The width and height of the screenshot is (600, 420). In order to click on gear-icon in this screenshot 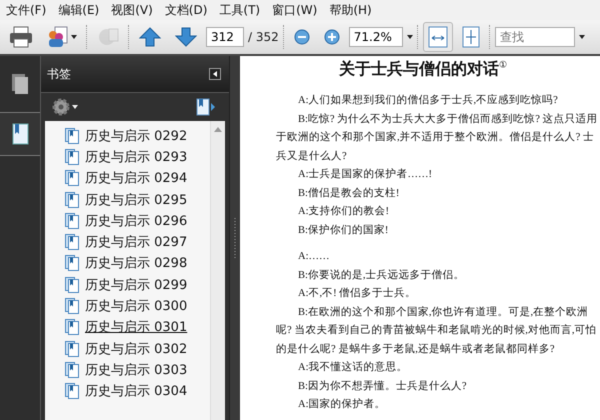, I will do `click(61, 107)`.